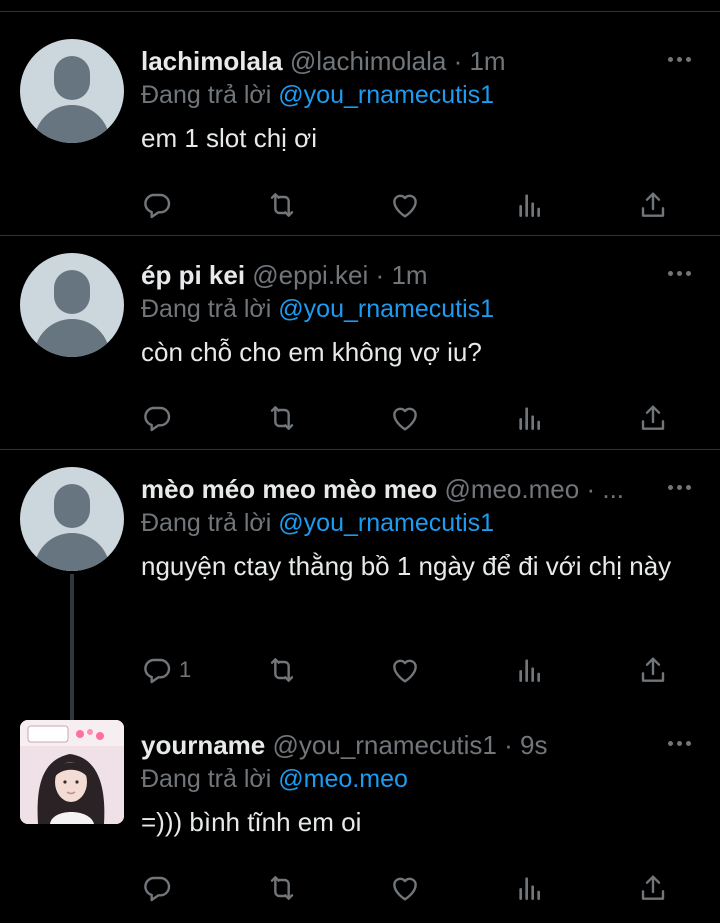 The width and height of the screenshot is (720, 923). What do you see at coordinates (360, 6) in the screenshot?
I see `top-divider` at bounding box center [360, 6].